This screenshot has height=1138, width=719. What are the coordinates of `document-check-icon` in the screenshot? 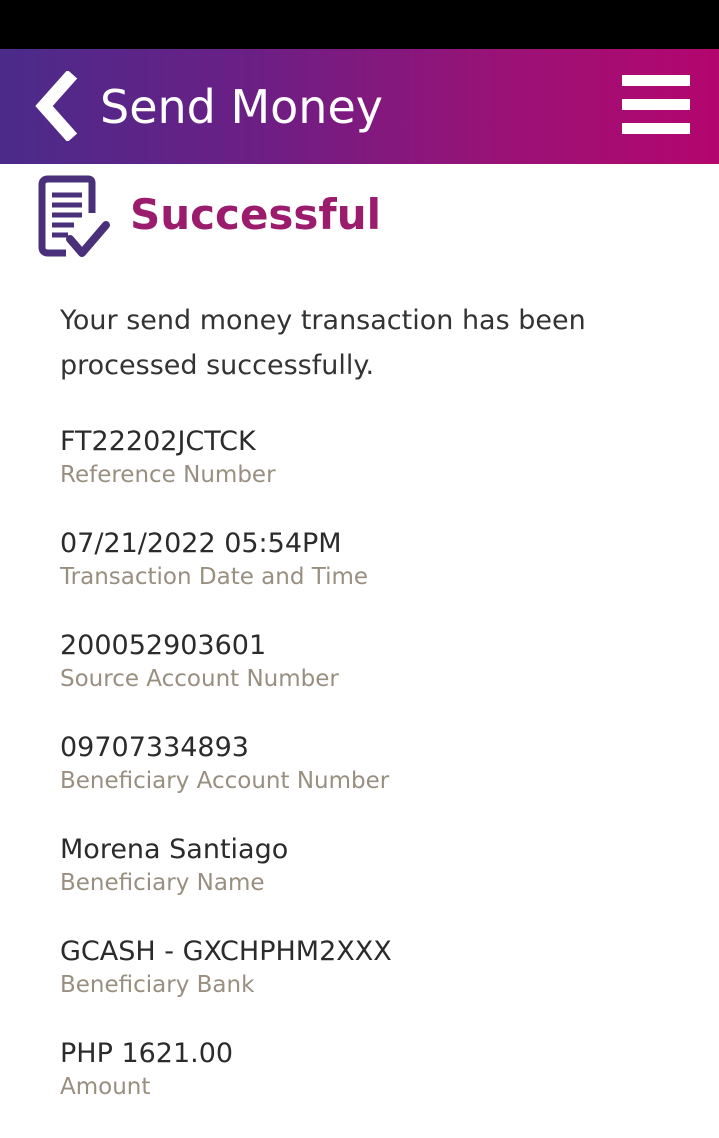 It's located at (74, 216).